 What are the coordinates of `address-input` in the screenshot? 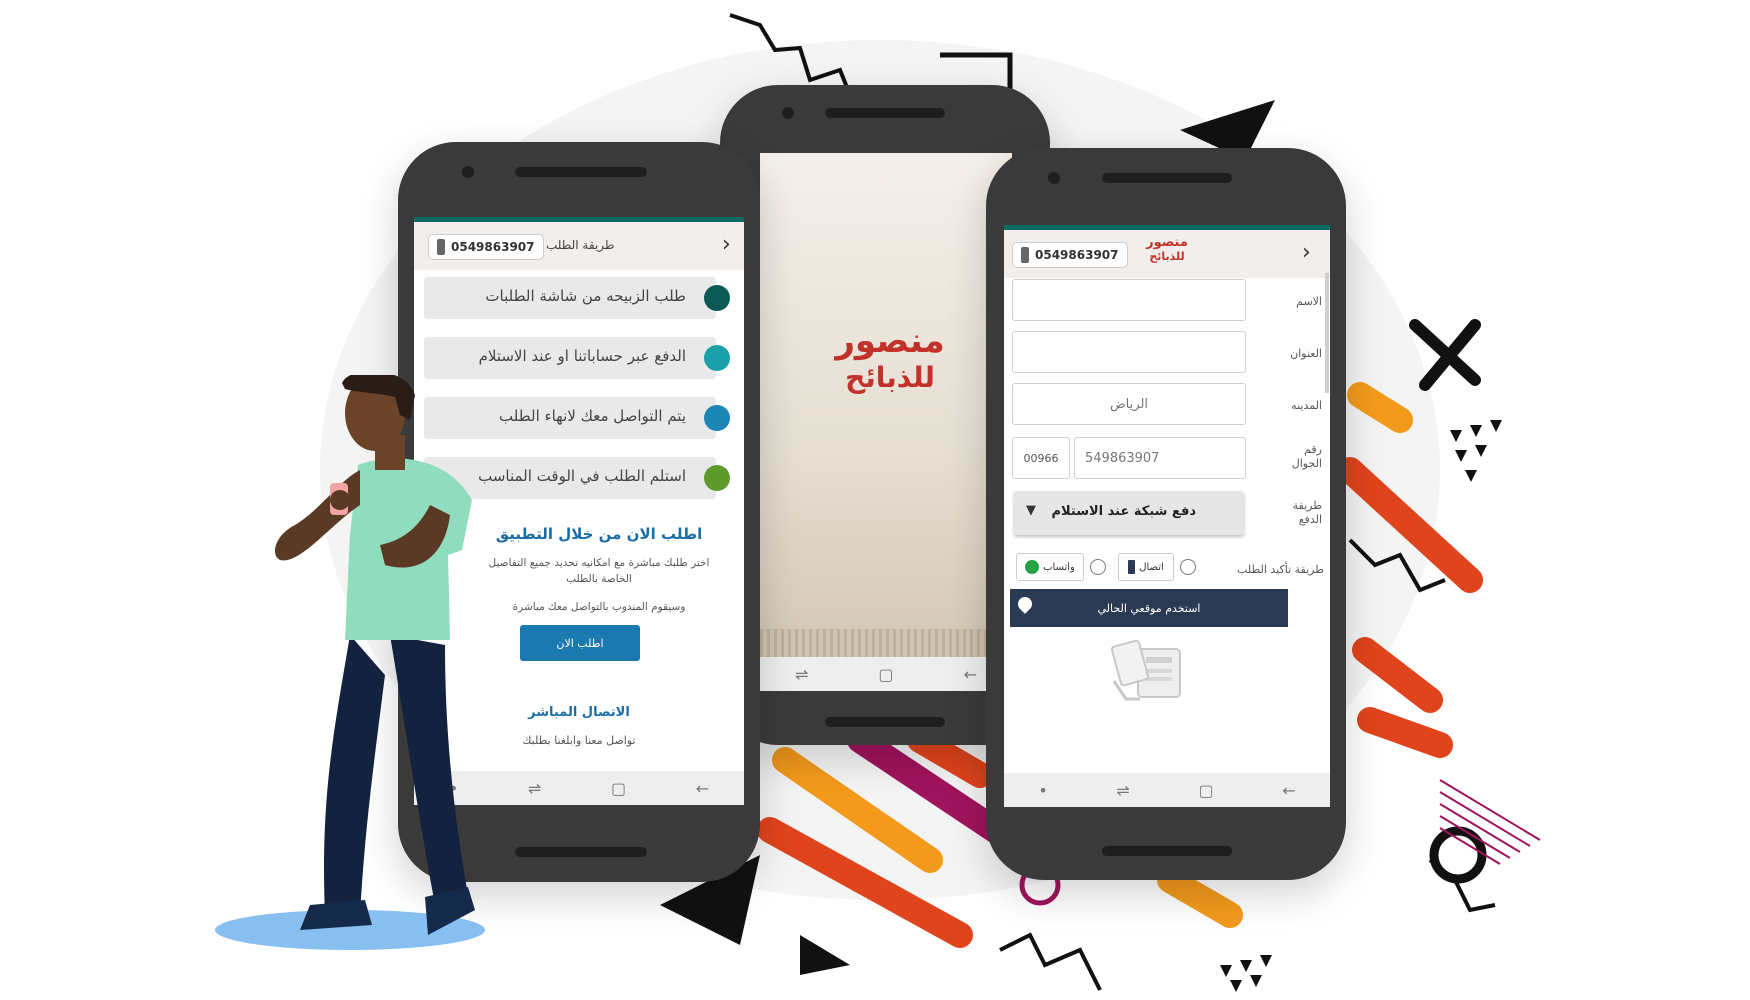 It's located at (1129, 352).